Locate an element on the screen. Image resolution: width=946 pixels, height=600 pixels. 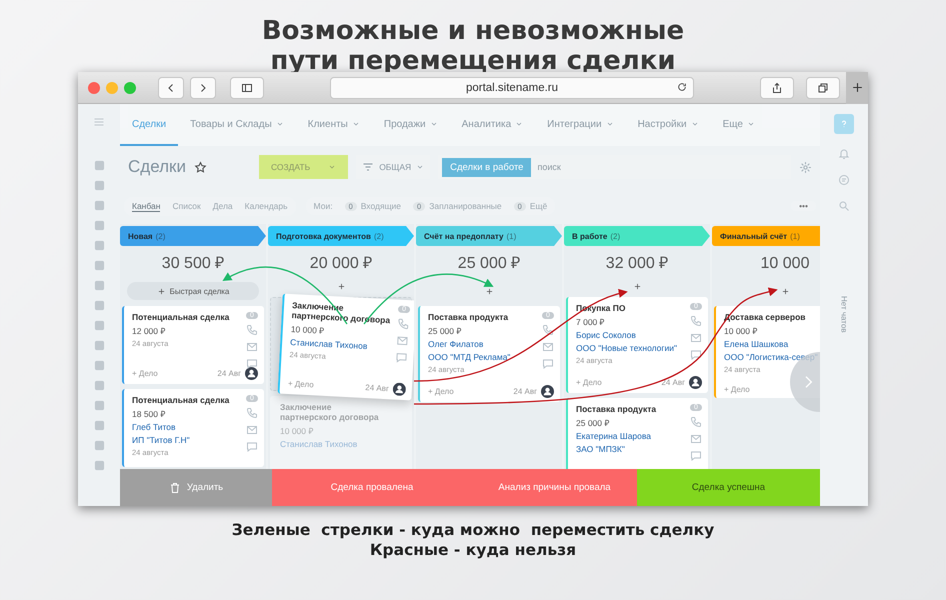
contact-link: Олег Филатов is located at coordinates (456, 344).